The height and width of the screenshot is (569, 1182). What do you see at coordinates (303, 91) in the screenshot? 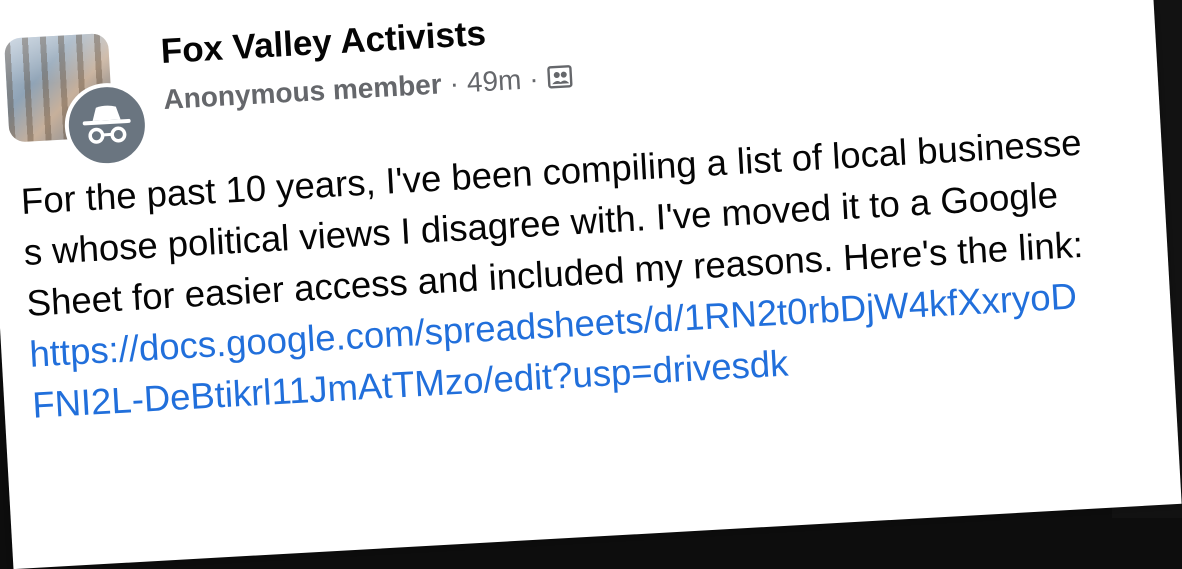
I see `author-name: Anonymous member` at bounding box center [303, 91].